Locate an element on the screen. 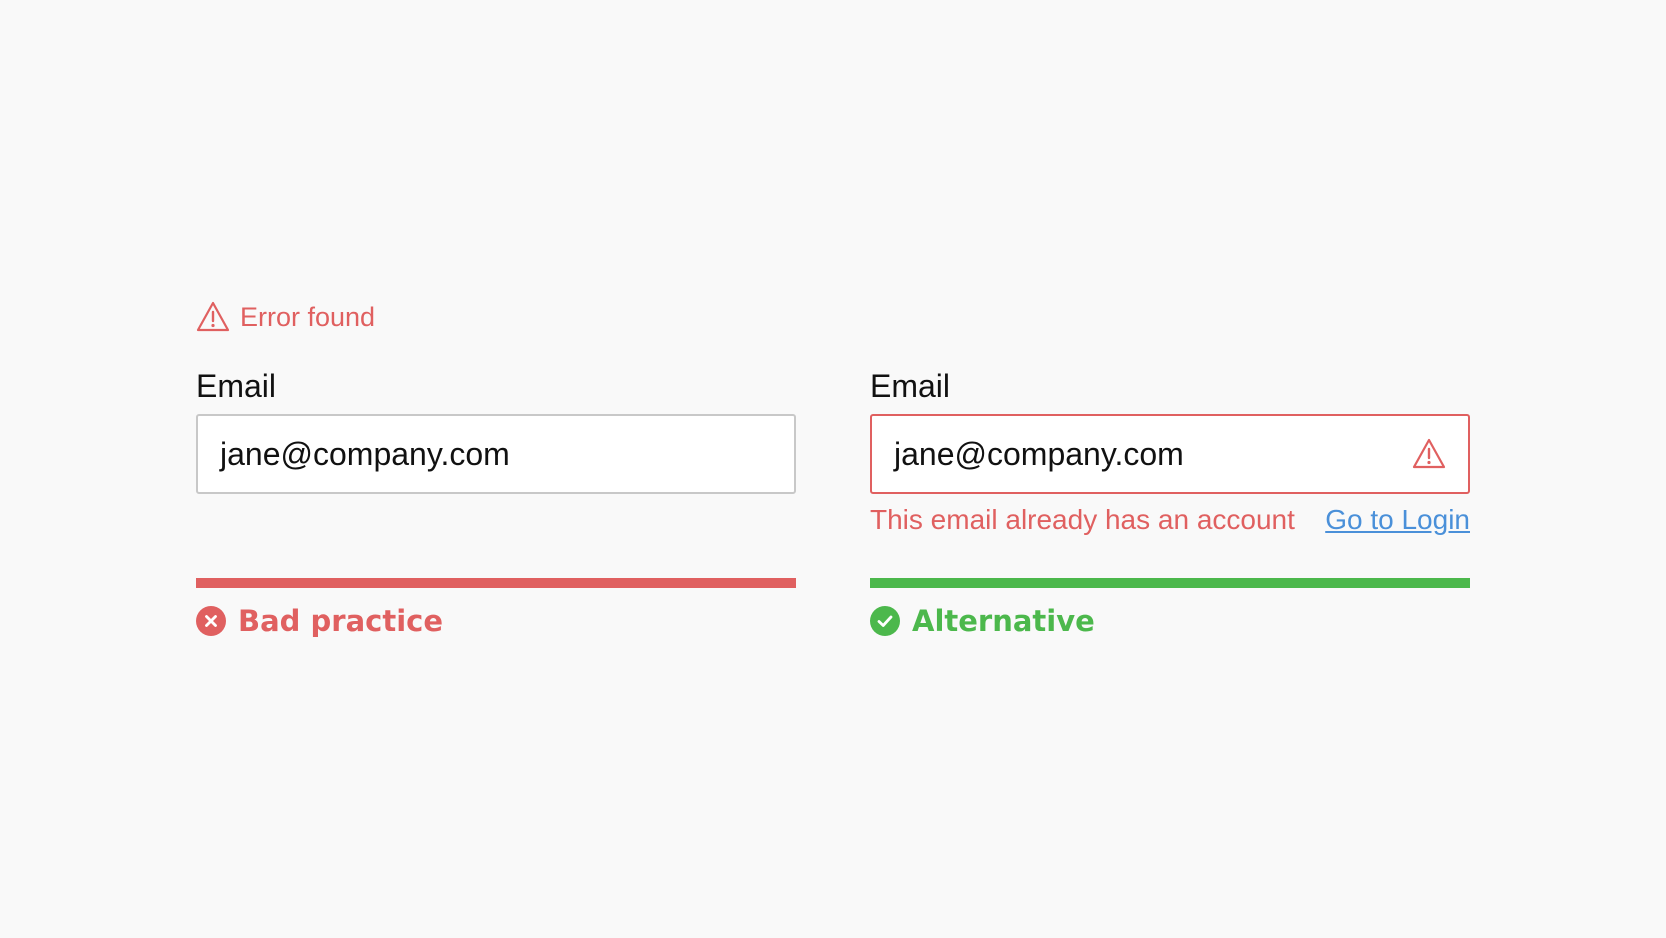 The image size is (1666, 938). check-circle-icon is located at coordinates (885, 621).